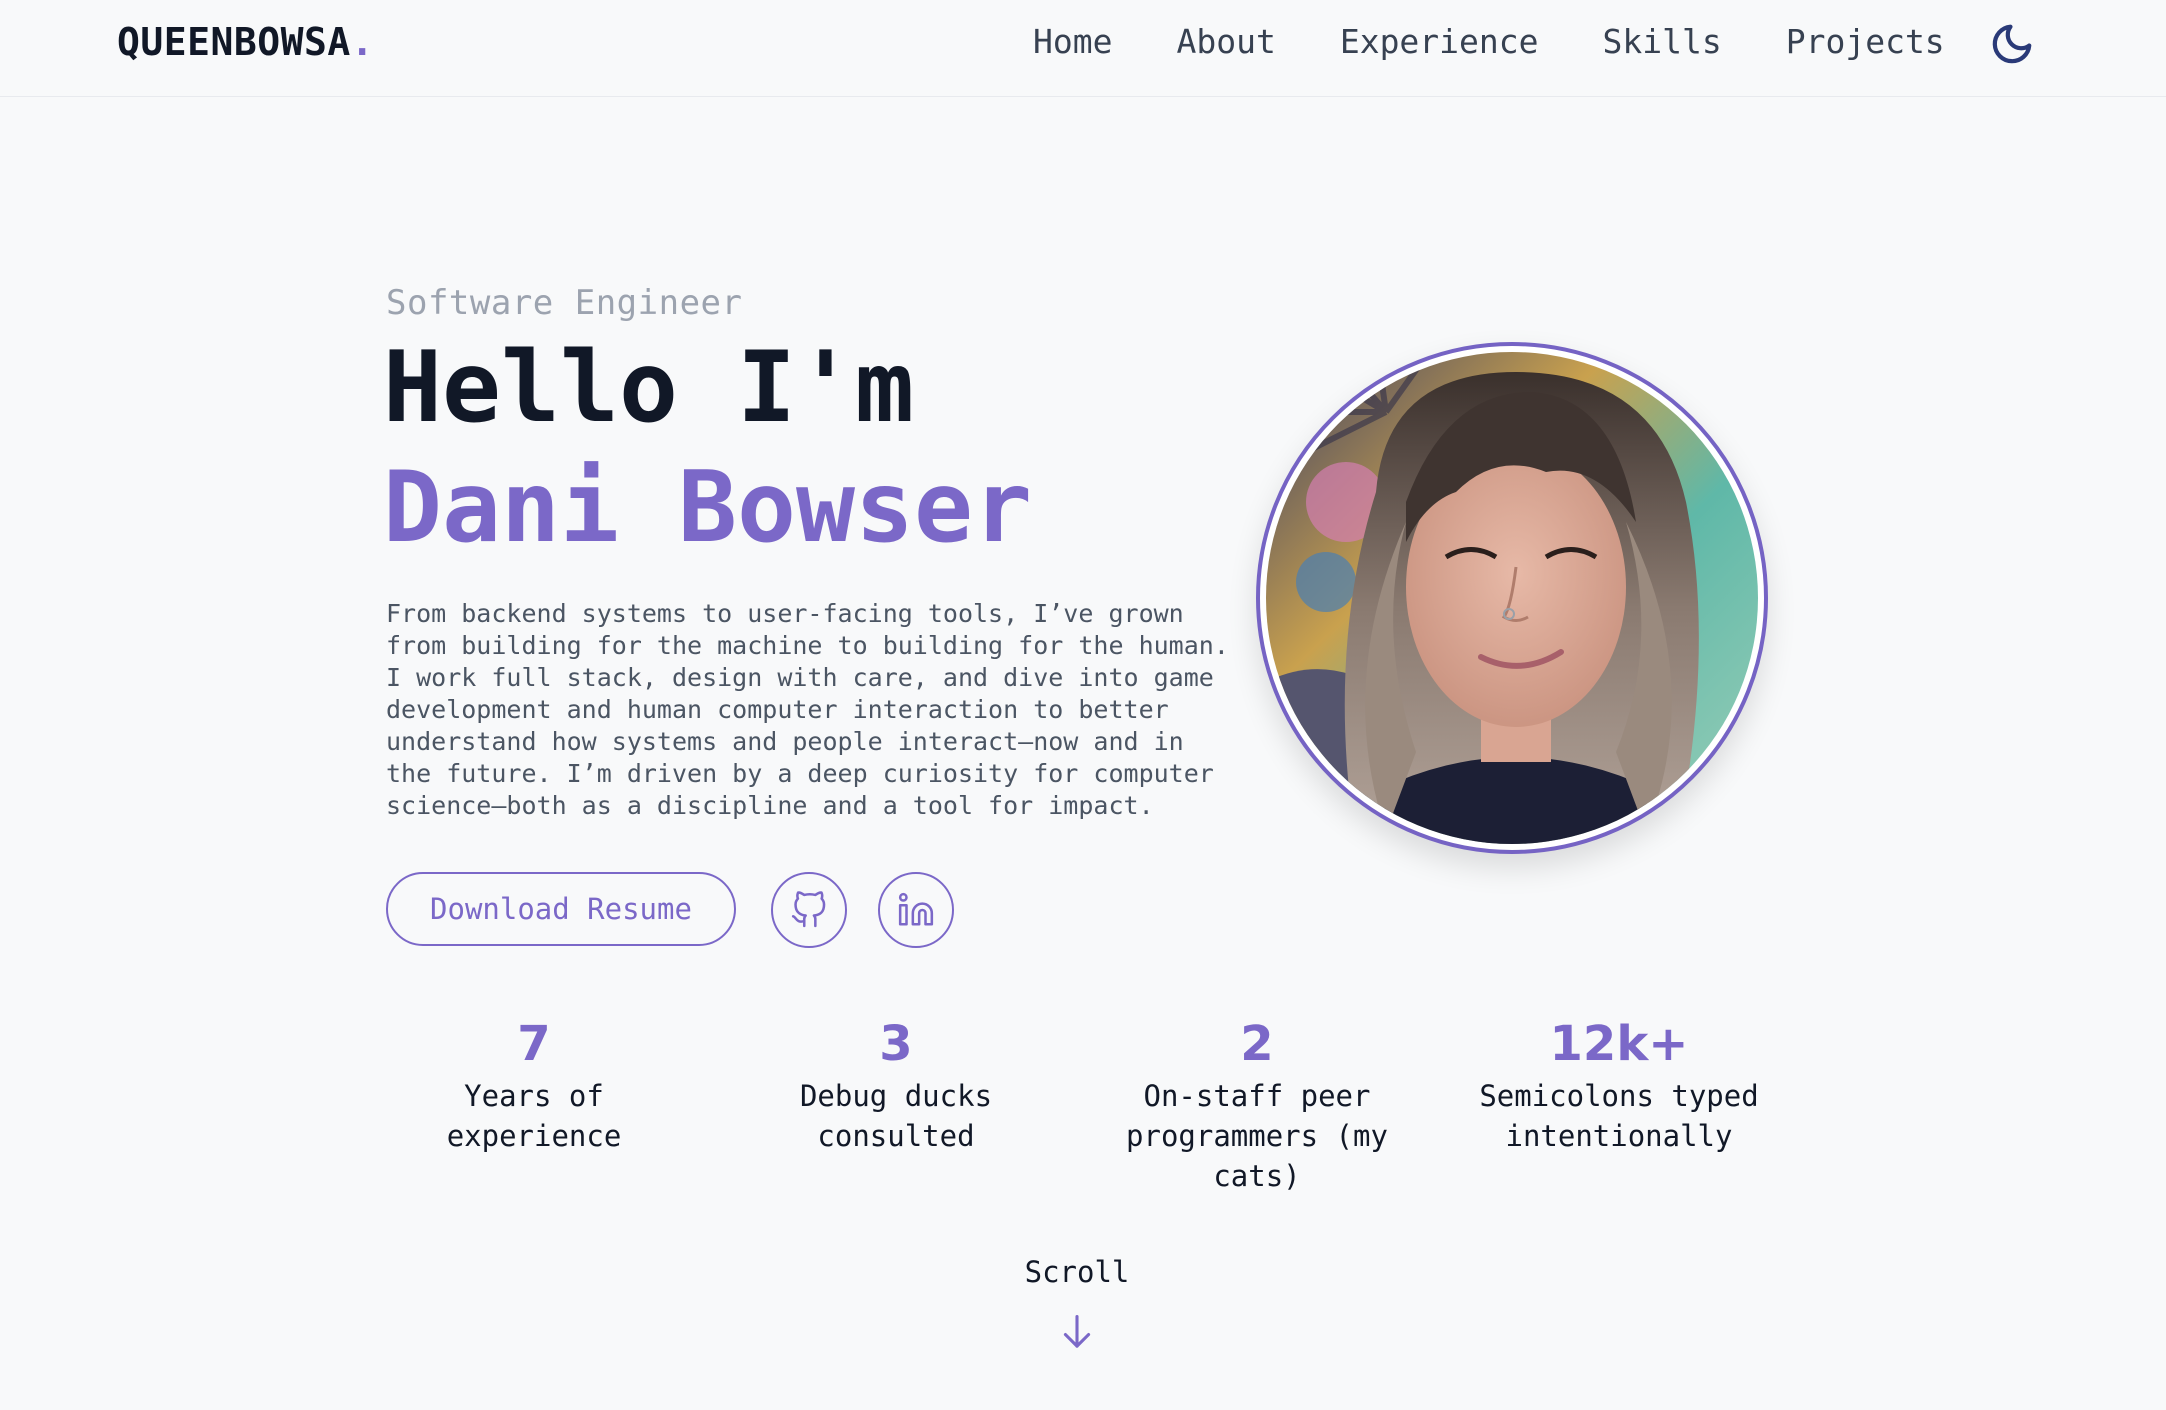  I want to click on profile-photo-image, so click(1512, 598).